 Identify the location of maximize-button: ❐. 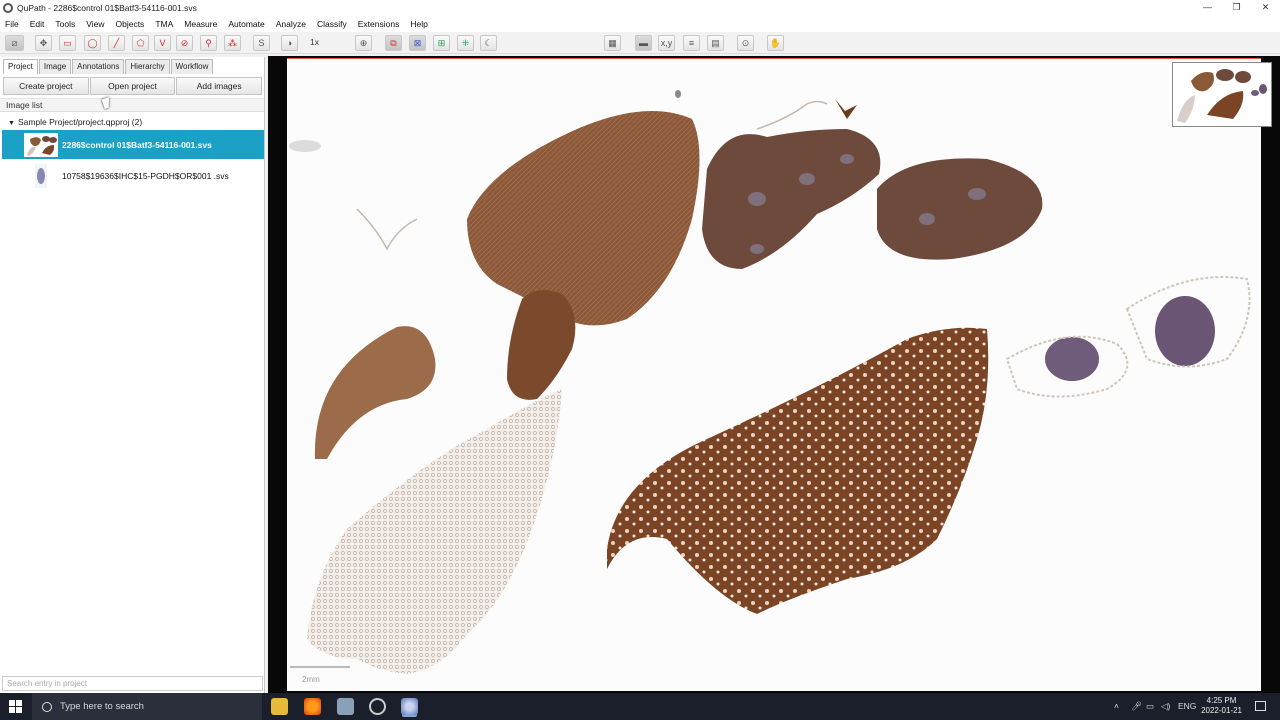
(1236, 7).